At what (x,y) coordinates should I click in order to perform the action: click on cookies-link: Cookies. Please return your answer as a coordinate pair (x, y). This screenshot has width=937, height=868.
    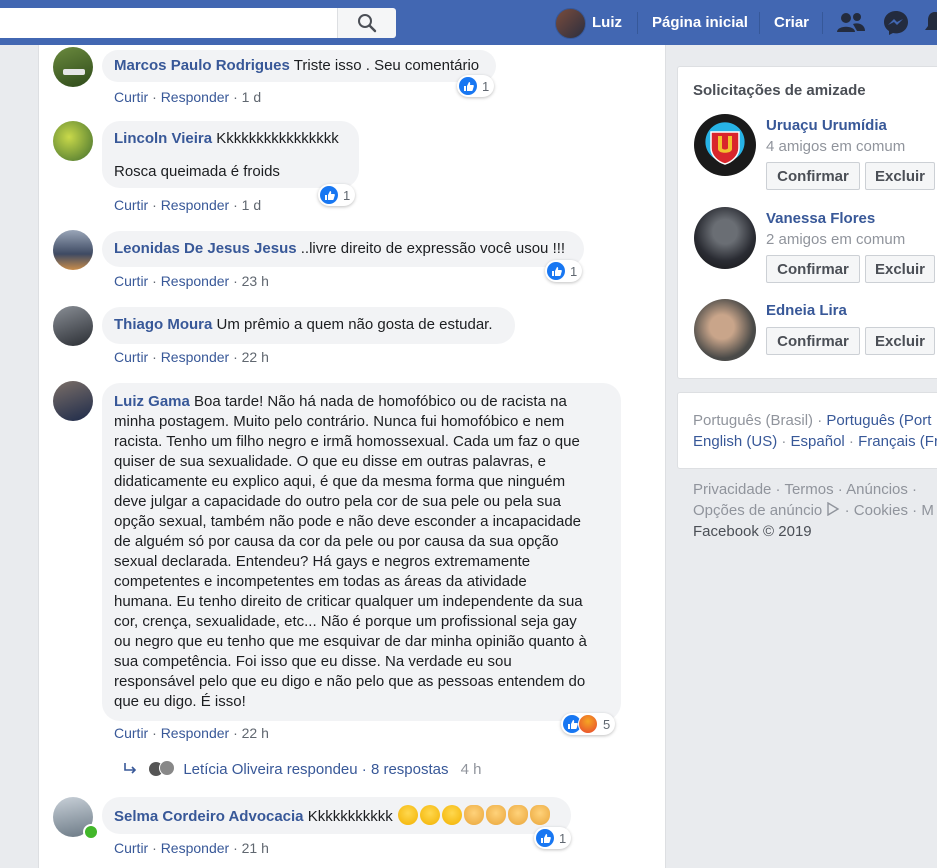
    Looking at the image, I should click on (881, 510).